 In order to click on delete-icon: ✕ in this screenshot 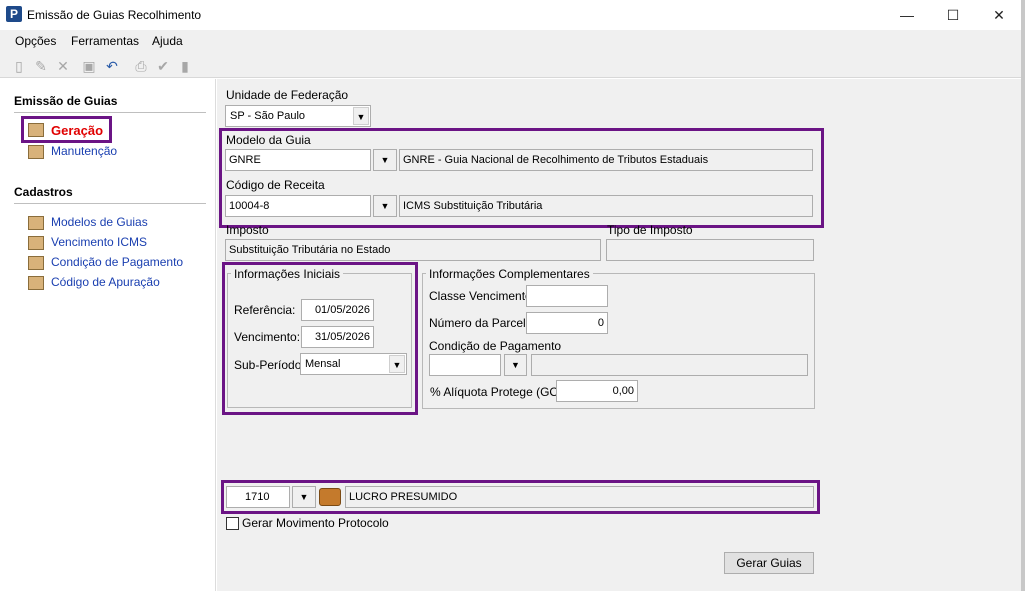, I will do `click(63, 66)`.